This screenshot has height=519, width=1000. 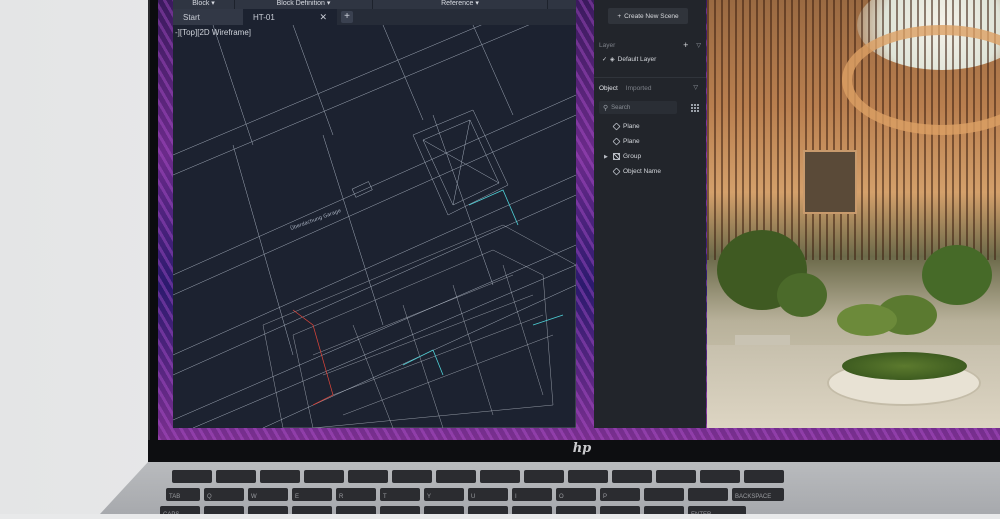 I want to click on menu-reference: Reference ▾, so click(x=460, y=4).